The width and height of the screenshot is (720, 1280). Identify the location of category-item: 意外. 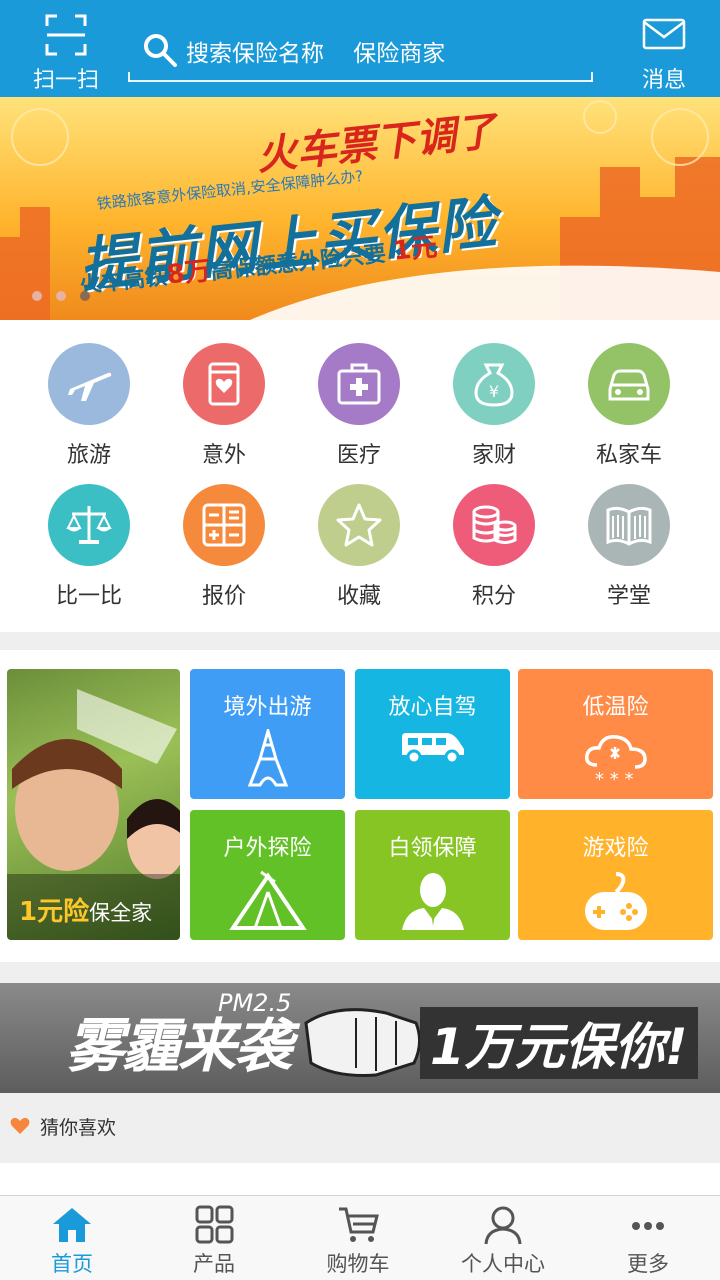
(224, 406).